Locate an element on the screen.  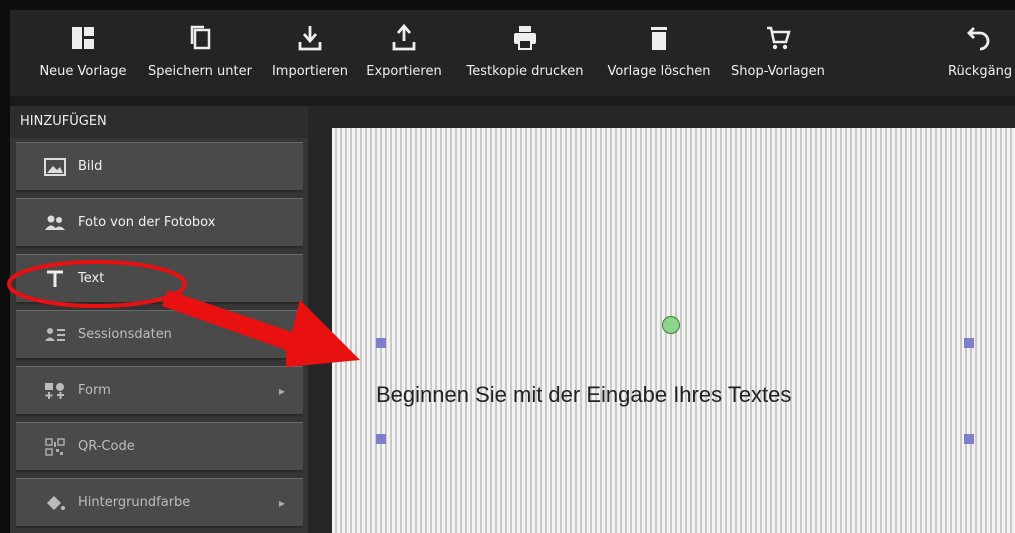
undo-label: Rückgäng is located at coordinates (980, 71).